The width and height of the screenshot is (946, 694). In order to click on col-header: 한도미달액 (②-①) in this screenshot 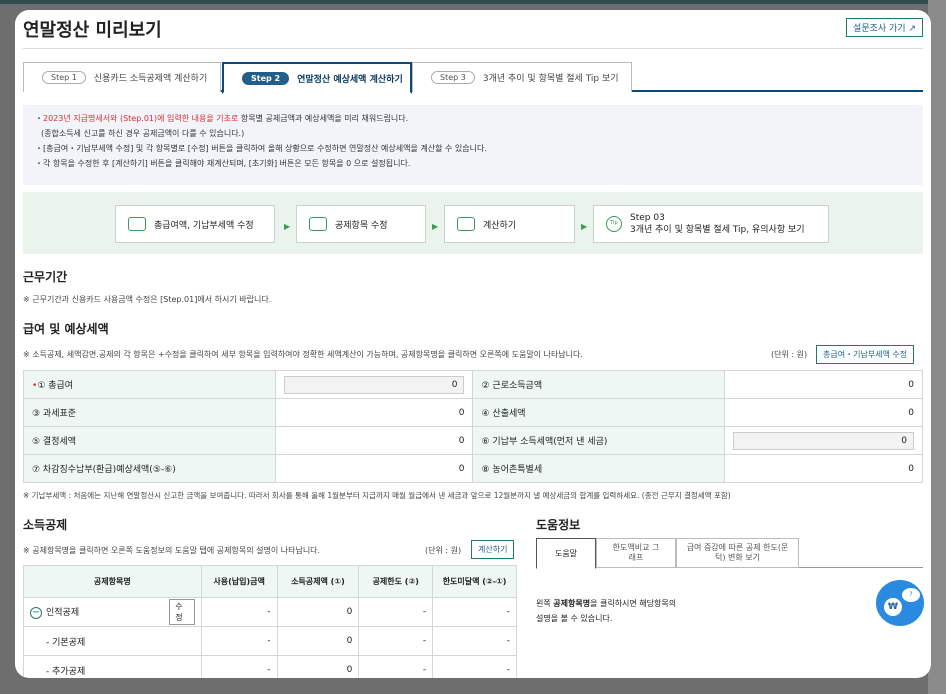, I will do `click(474, 581)`.